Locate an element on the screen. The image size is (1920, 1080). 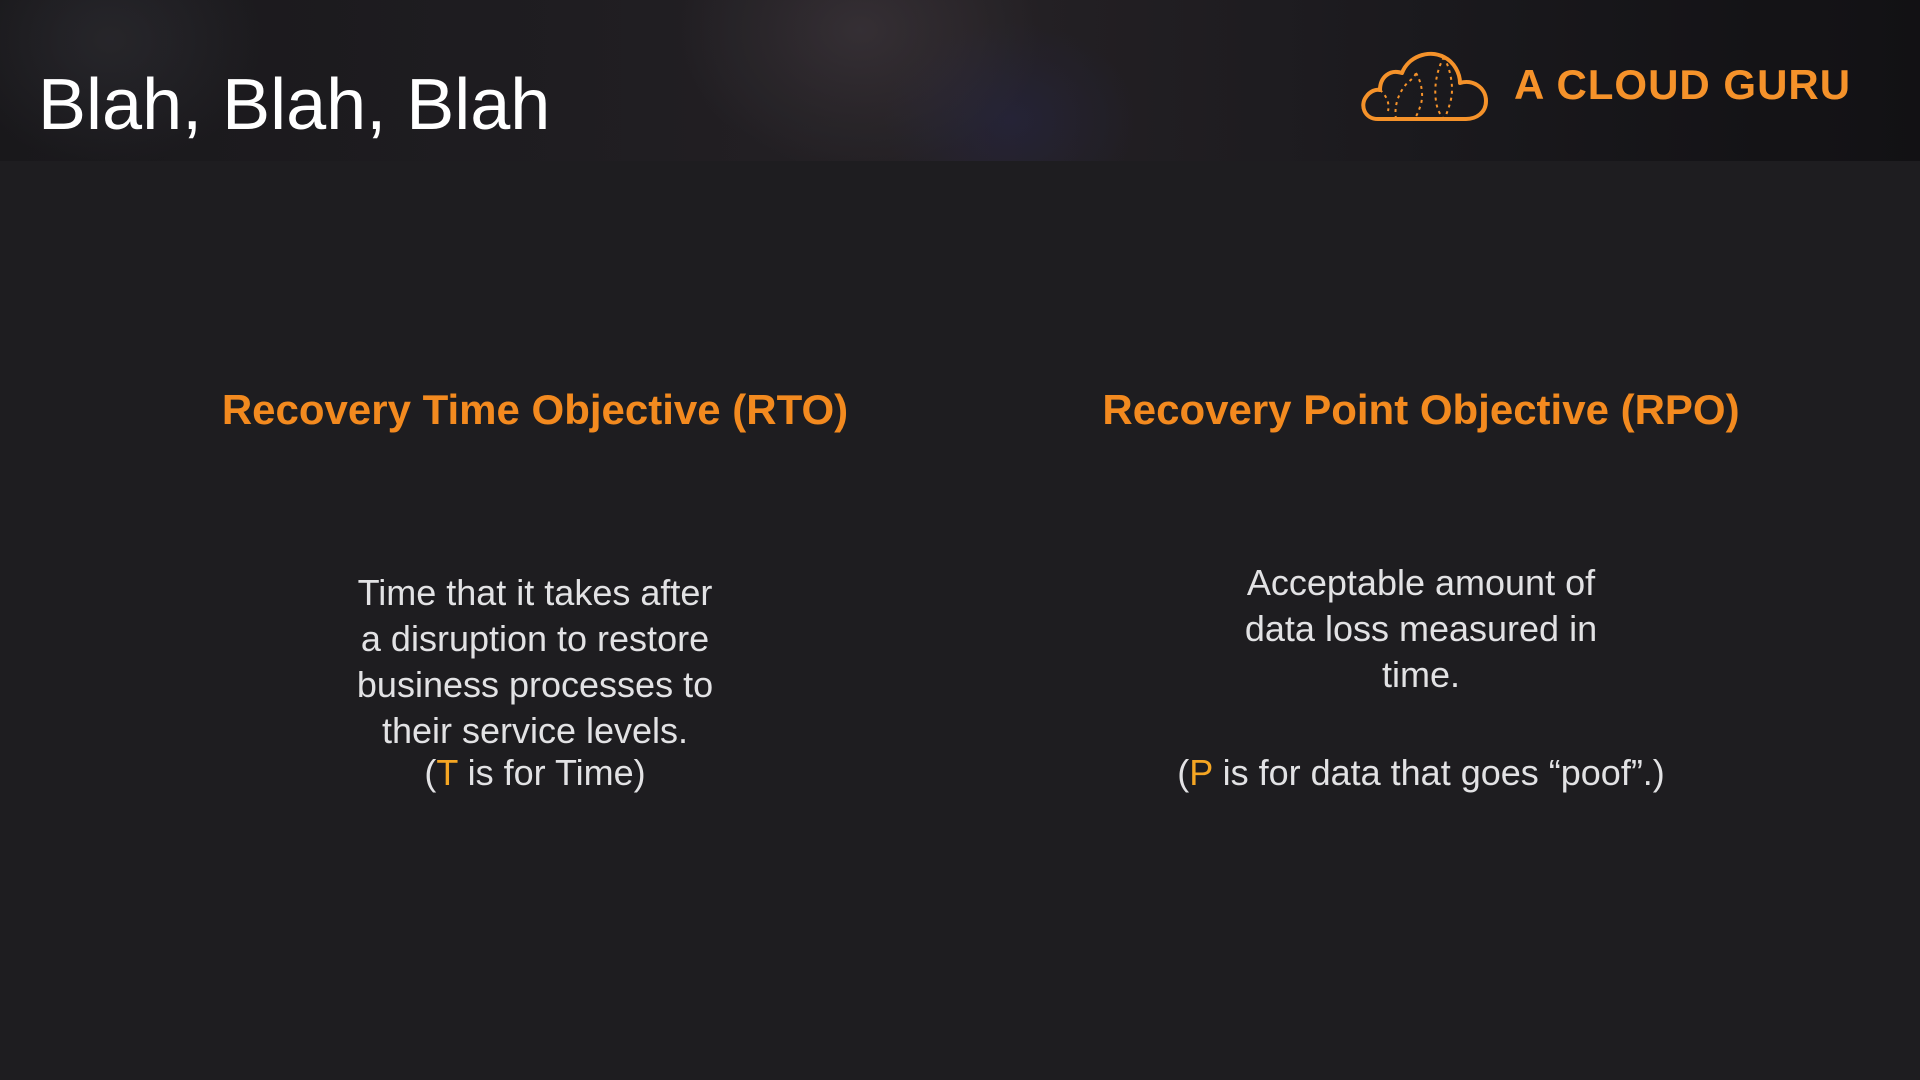
page-title: Blah, Blah, Blah is located at coordinates (294, 105).